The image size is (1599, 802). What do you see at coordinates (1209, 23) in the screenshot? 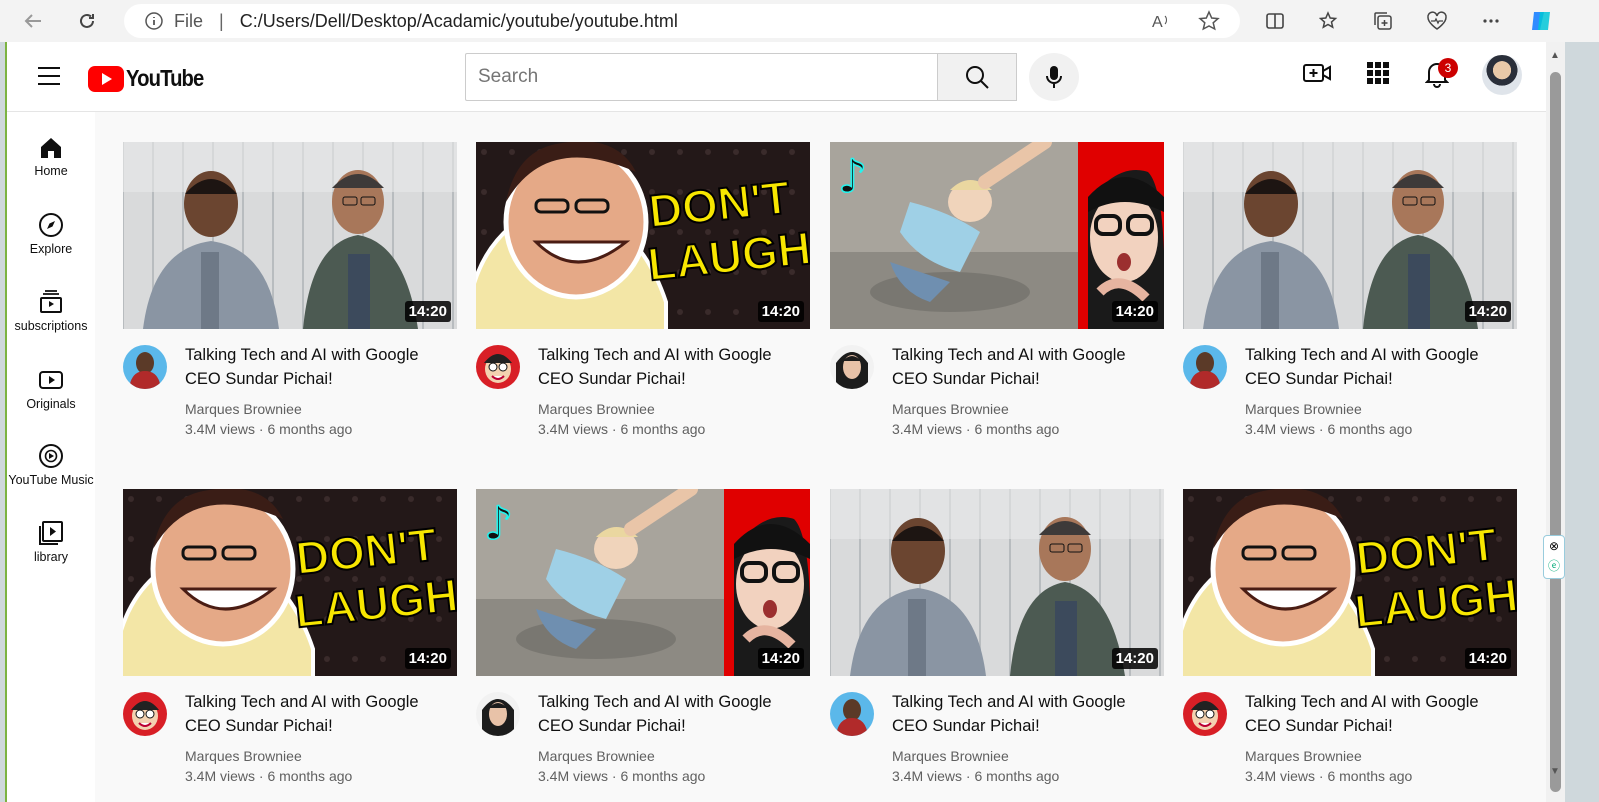
I see `favorite-star-icon` at bounding box center [1209, 23].